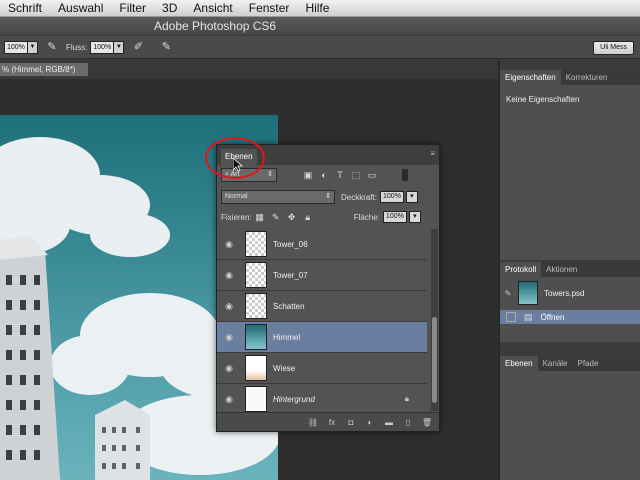 Image resolution: width=640 pixels, height=480 pixels. I want to click on menu-hilfe: Hilfe, so click(317, 8).